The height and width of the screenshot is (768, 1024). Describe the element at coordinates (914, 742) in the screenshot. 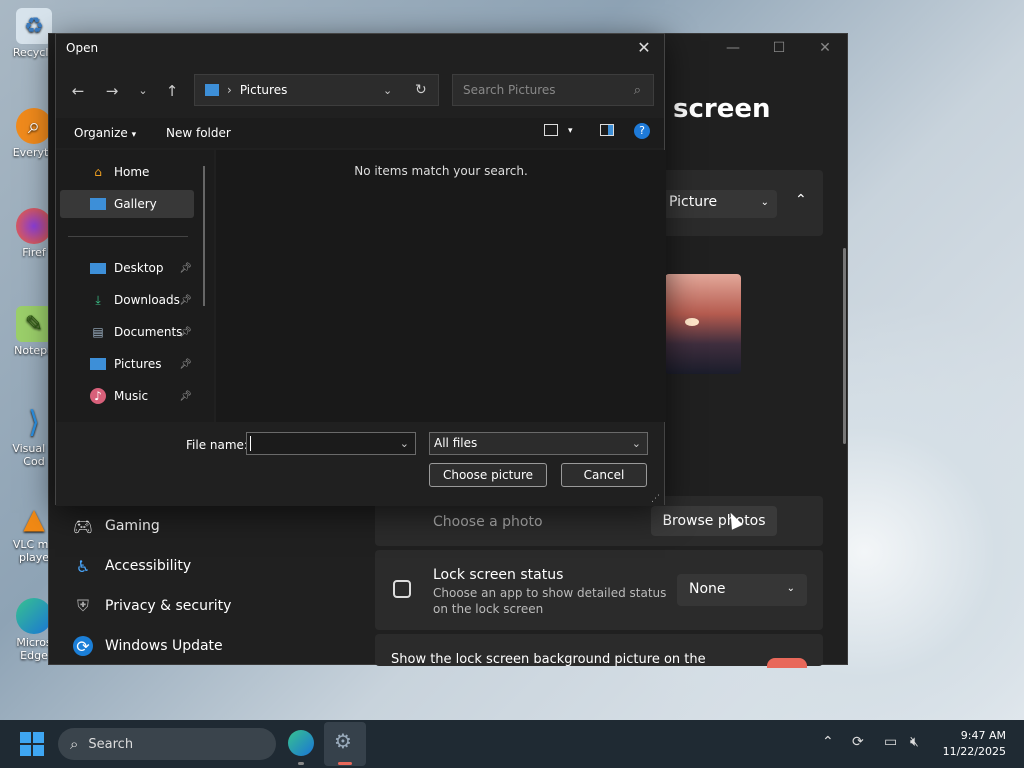

I see `volume-muted-icon: 🔇︎` at that location.